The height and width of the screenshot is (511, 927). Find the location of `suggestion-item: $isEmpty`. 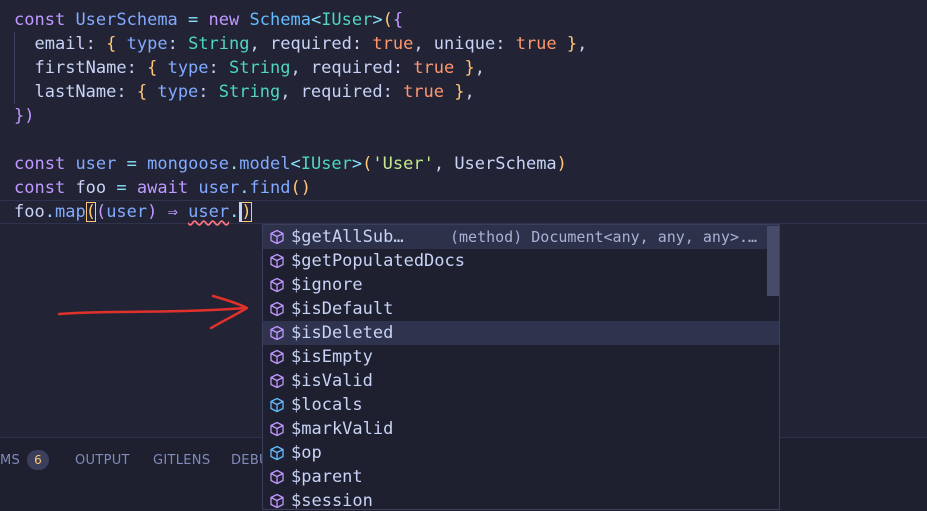

suggestion-item: $isEmpty is located at coordinates (521, 357).